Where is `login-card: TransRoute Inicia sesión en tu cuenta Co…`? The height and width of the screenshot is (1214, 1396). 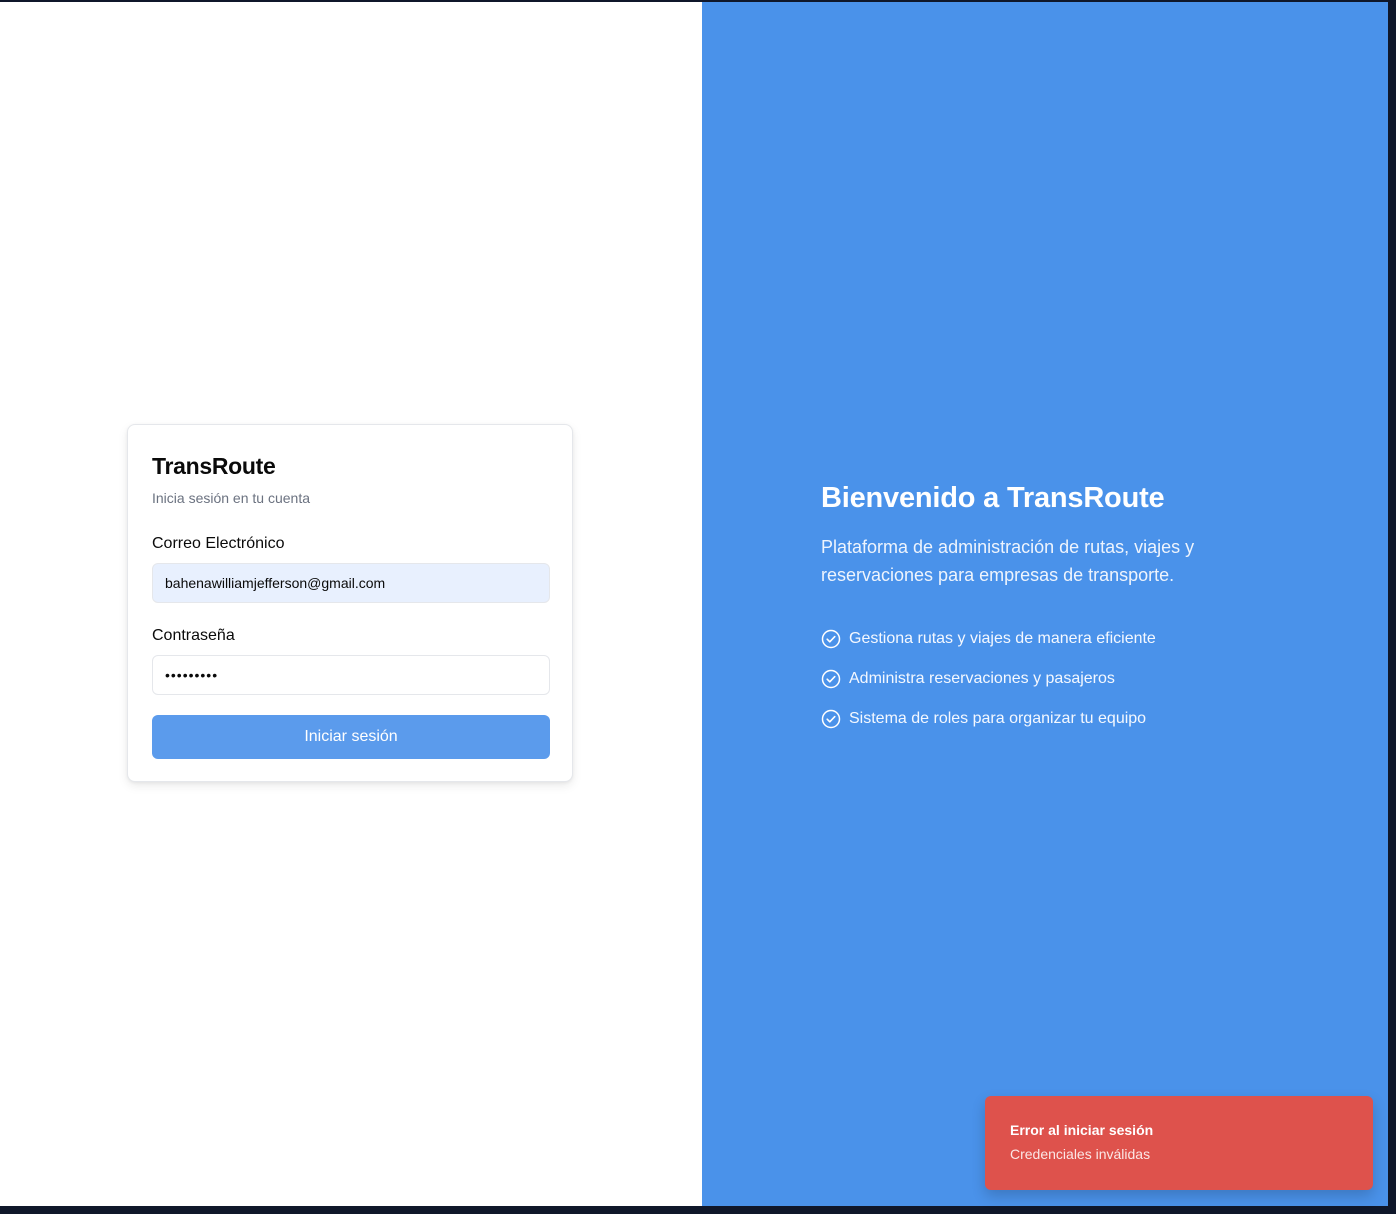 login-card: TransRoute Inicia sesión en tu cuenta Co… is located at coordinates (350, 603).